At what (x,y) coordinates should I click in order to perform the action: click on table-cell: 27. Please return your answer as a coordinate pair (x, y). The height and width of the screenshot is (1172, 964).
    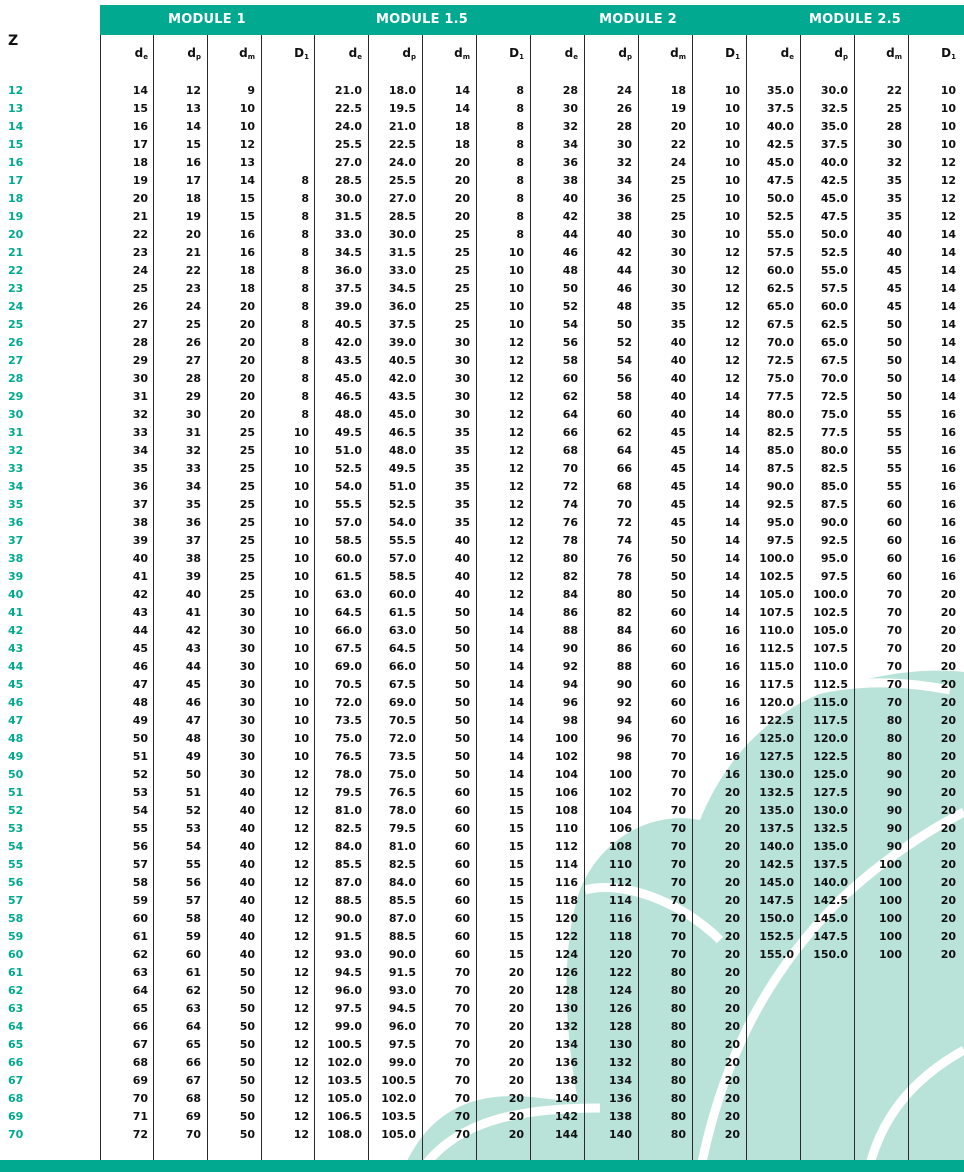
    Looking at the image, I should click on (140, 324).